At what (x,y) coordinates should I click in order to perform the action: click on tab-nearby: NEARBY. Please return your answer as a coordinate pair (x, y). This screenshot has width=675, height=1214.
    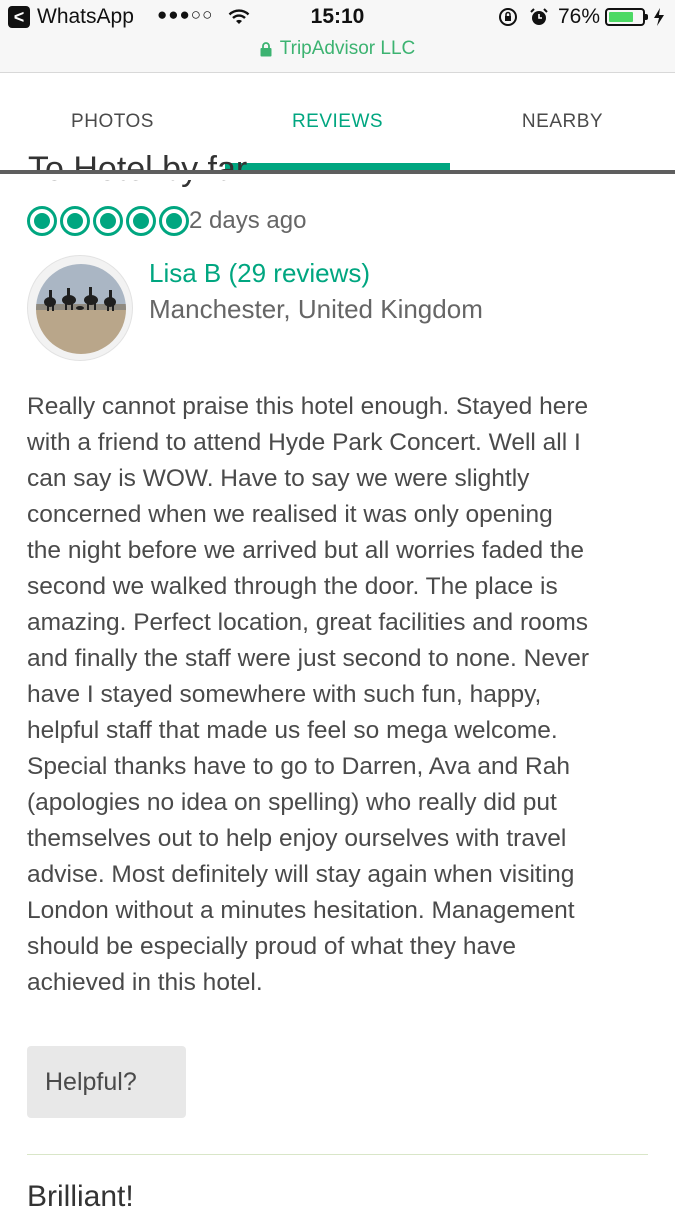
    Looking at the image, I should click on (562, 121).